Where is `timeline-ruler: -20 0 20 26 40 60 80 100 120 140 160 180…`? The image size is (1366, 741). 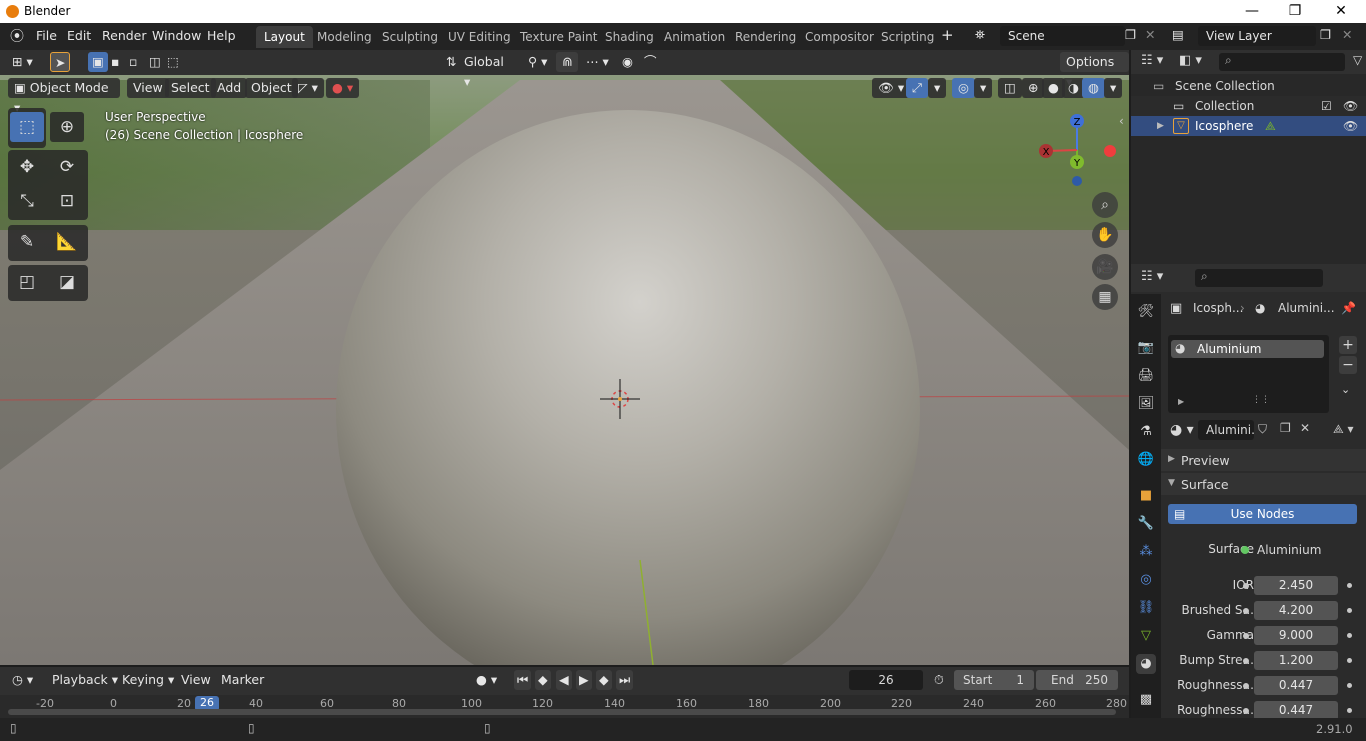
timeline-ruler: -20 0 20 26 40 60 80 100 120 140 160 180… is located at coordinates (564, 706).